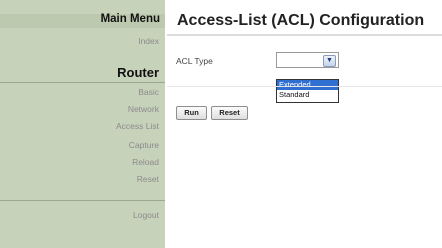 The image size is (442, 248). What do you see at coordinates (307, 60) in the screenshot?
I see `acl-type-select: ▼` at bounding box center [307, 60].